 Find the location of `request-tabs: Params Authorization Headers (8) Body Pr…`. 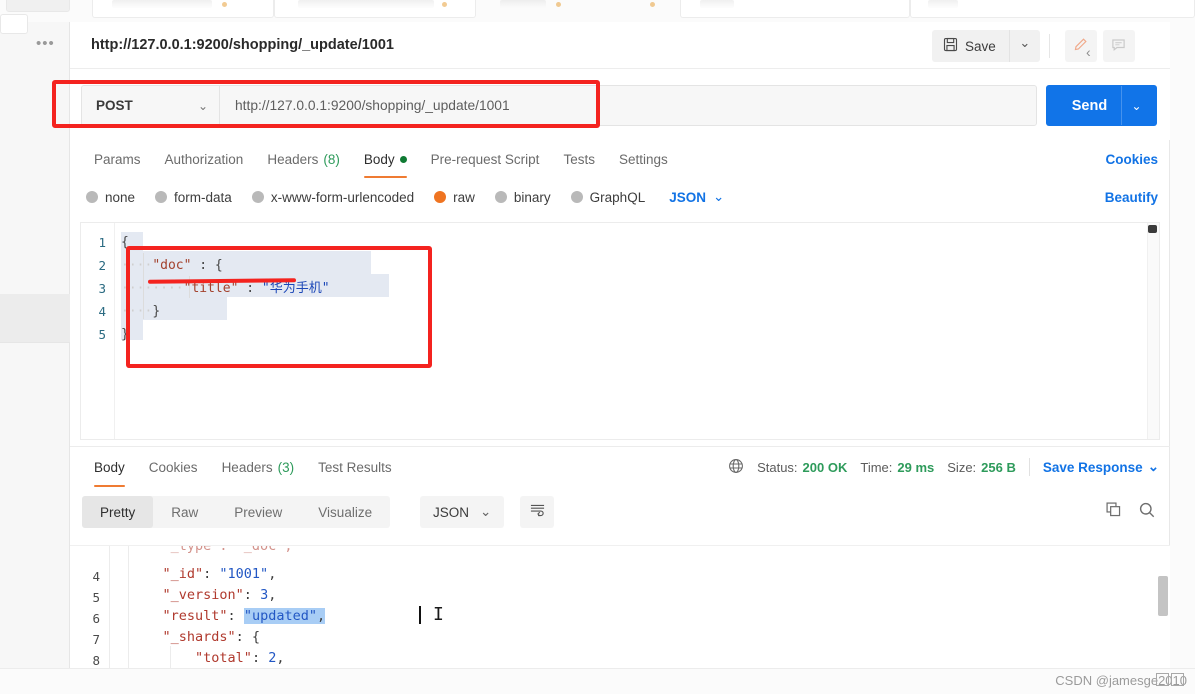

request-tabs: Params Authorization Headers (8) Body Pr… is located at coordinates (620, 159).